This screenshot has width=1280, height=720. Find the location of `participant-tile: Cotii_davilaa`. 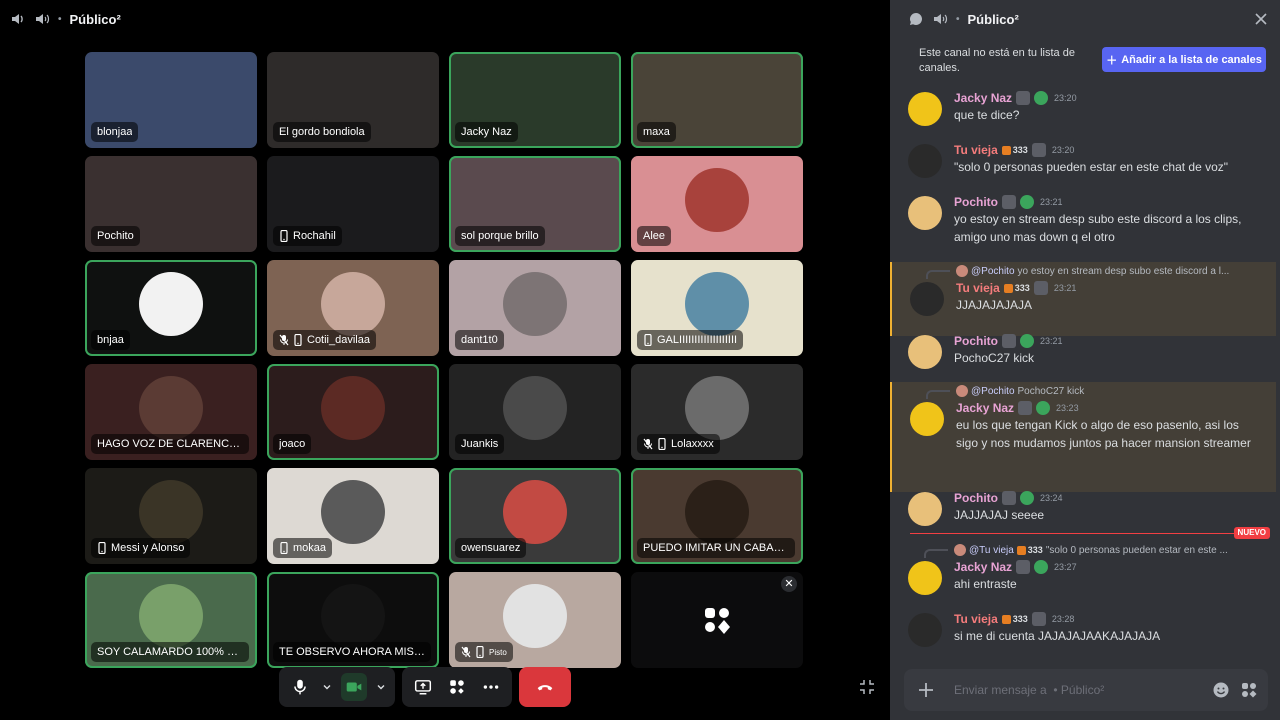

participant-tile: Cotii_davilaa is located at coordinates (353, 308).